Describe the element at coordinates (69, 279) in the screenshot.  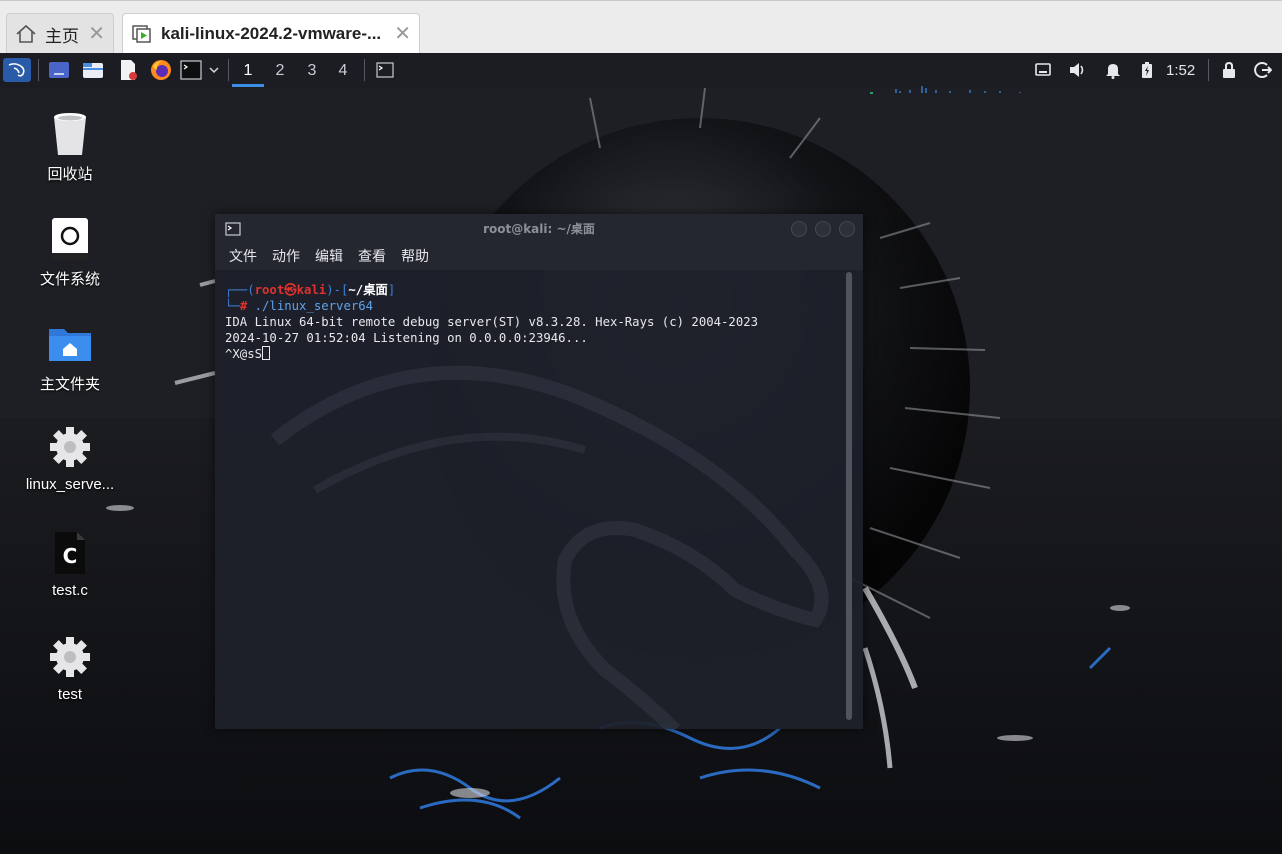
I see `desktop-icon-label: 文件系统` at that location.